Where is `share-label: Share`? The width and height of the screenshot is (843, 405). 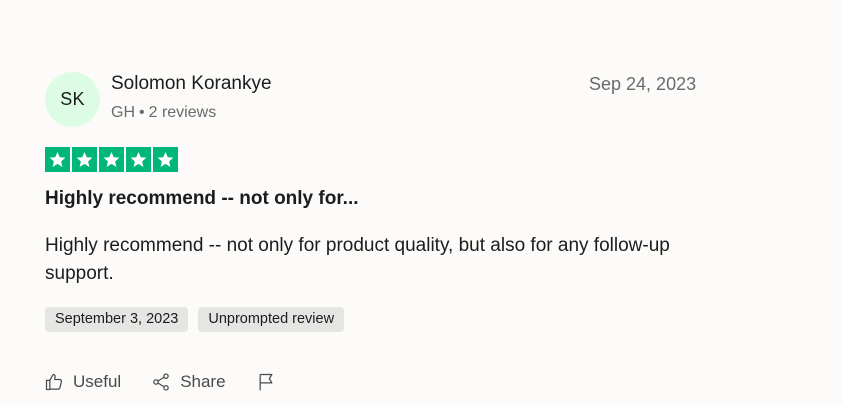
share-label: Share is located at coordinates (203, 381).